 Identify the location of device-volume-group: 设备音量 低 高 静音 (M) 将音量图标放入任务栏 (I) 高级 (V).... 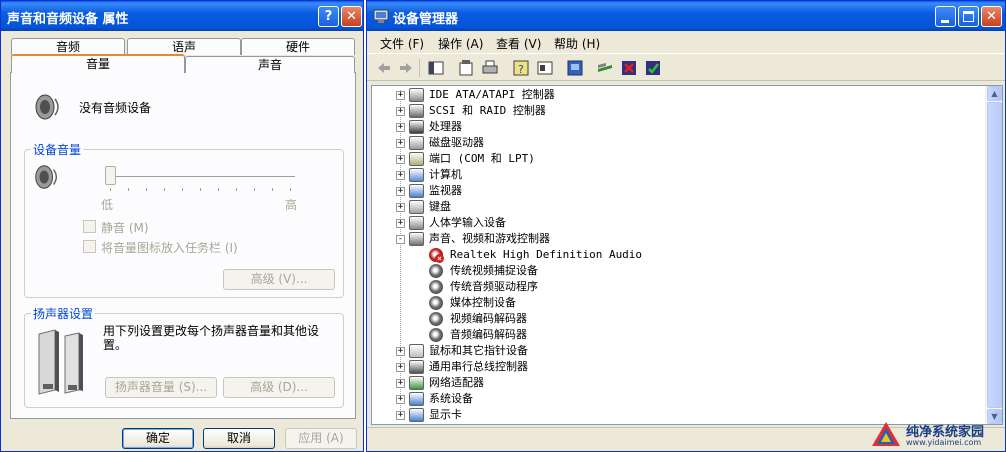
(184, 219).